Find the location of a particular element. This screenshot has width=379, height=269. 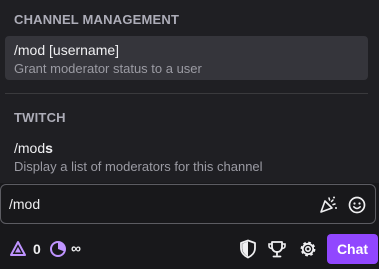

channel-points-value: 0 is located at coordinates (37, 249).